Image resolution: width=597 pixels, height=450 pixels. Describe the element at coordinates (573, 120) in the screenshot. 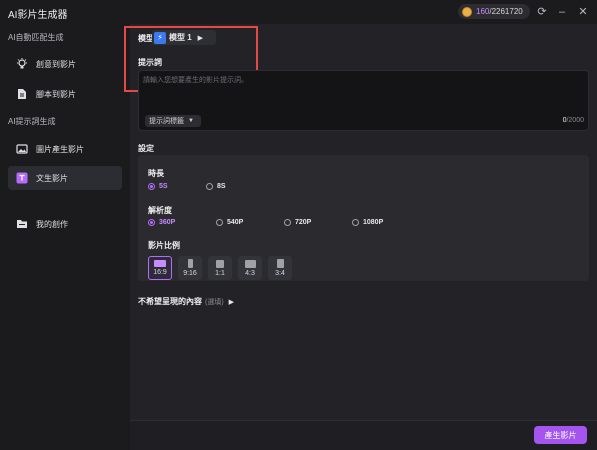

I see `char-counter: 0/2000` at that location.